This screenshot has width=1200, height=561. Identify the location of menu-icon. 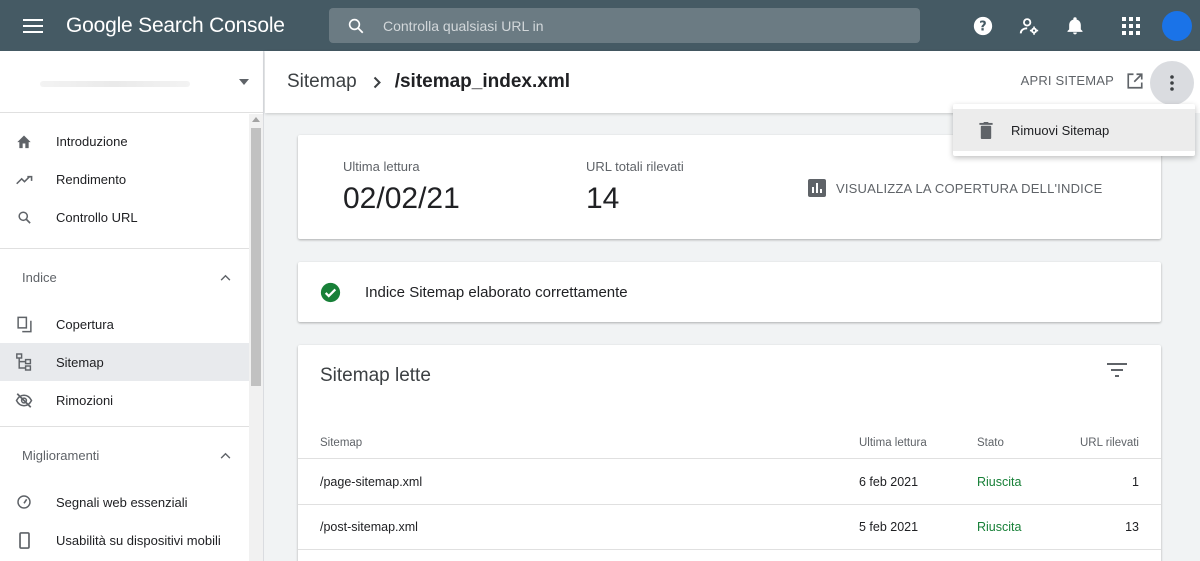
(33, 25).